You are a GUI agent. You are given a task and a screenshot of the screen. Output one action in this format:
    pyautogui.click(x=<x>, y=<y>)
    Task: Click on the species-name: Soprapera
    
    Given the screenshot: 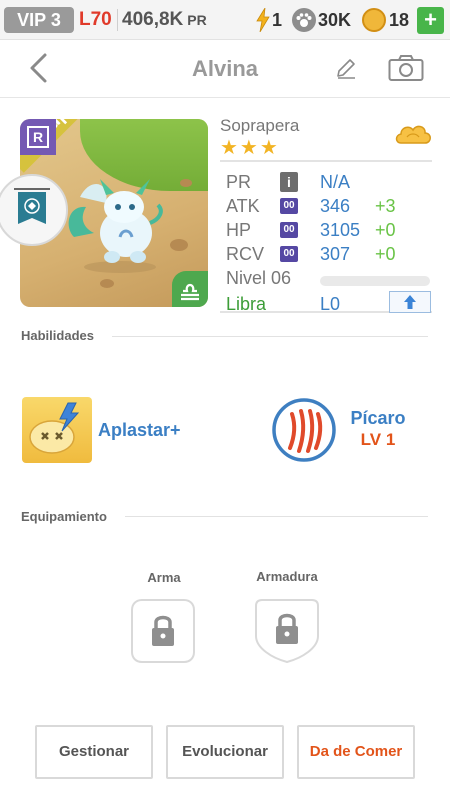 What is the action you would take?
    pyautogui.click(x=260, y=125)
    